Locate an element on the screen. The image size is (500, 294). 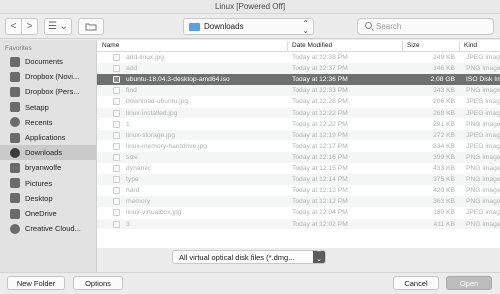
file-name: find is located at coordinates (131, 91).